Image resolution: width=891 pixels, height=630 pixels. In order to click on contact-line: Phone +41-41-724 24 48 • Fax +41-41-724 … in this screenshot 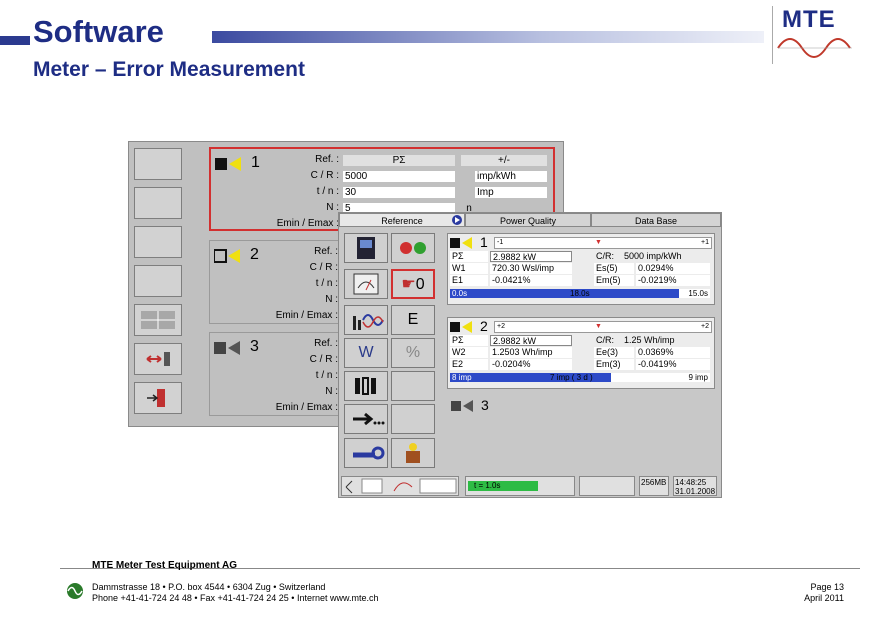, I will do `click(235, 598)`.